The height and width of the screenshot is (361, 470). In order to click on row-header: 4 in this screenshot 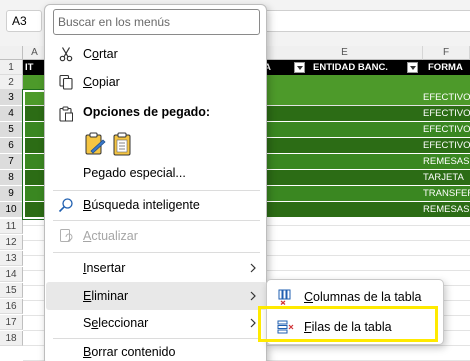, I will do `click(11, 113)`.